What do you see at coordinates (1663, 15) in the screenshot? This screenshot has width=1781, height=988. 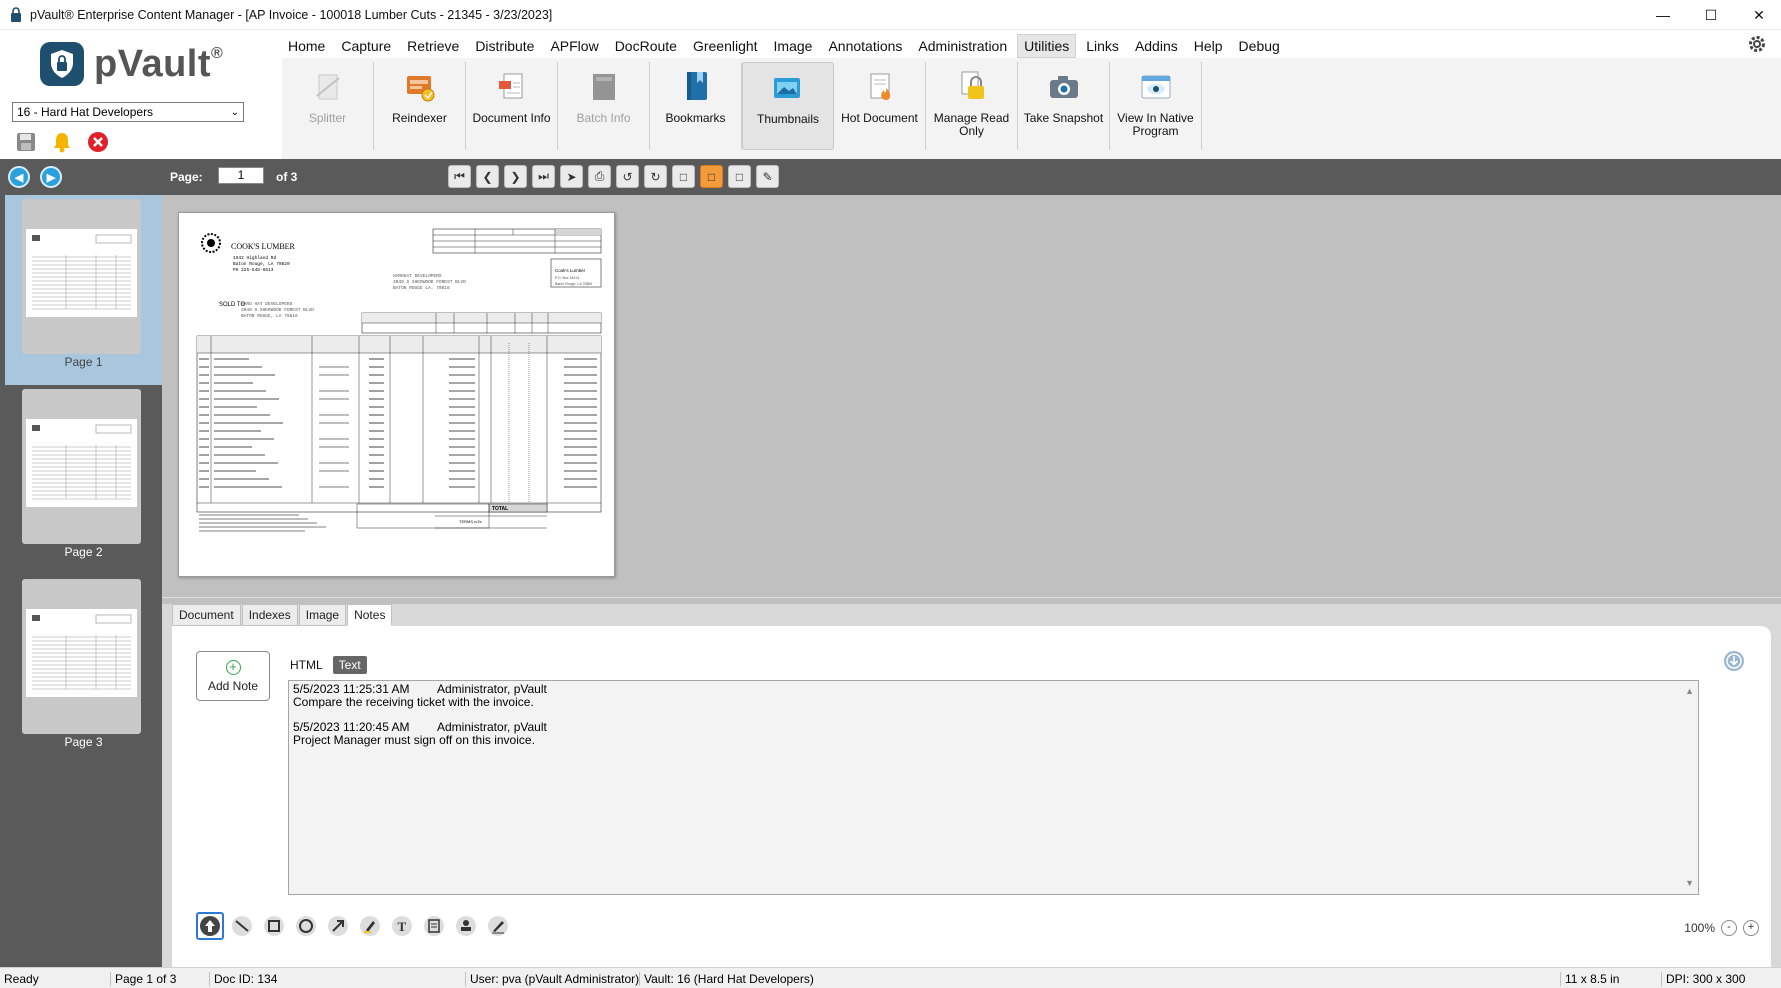 I see `minimize-button: —` at bounding box center [1663, 15].